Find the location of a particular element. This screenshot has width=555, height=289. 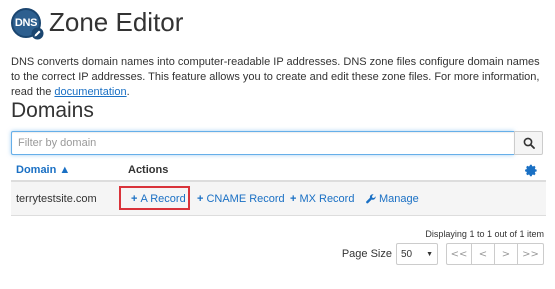

manage-button: Manage is located at coordinates (392, 199).